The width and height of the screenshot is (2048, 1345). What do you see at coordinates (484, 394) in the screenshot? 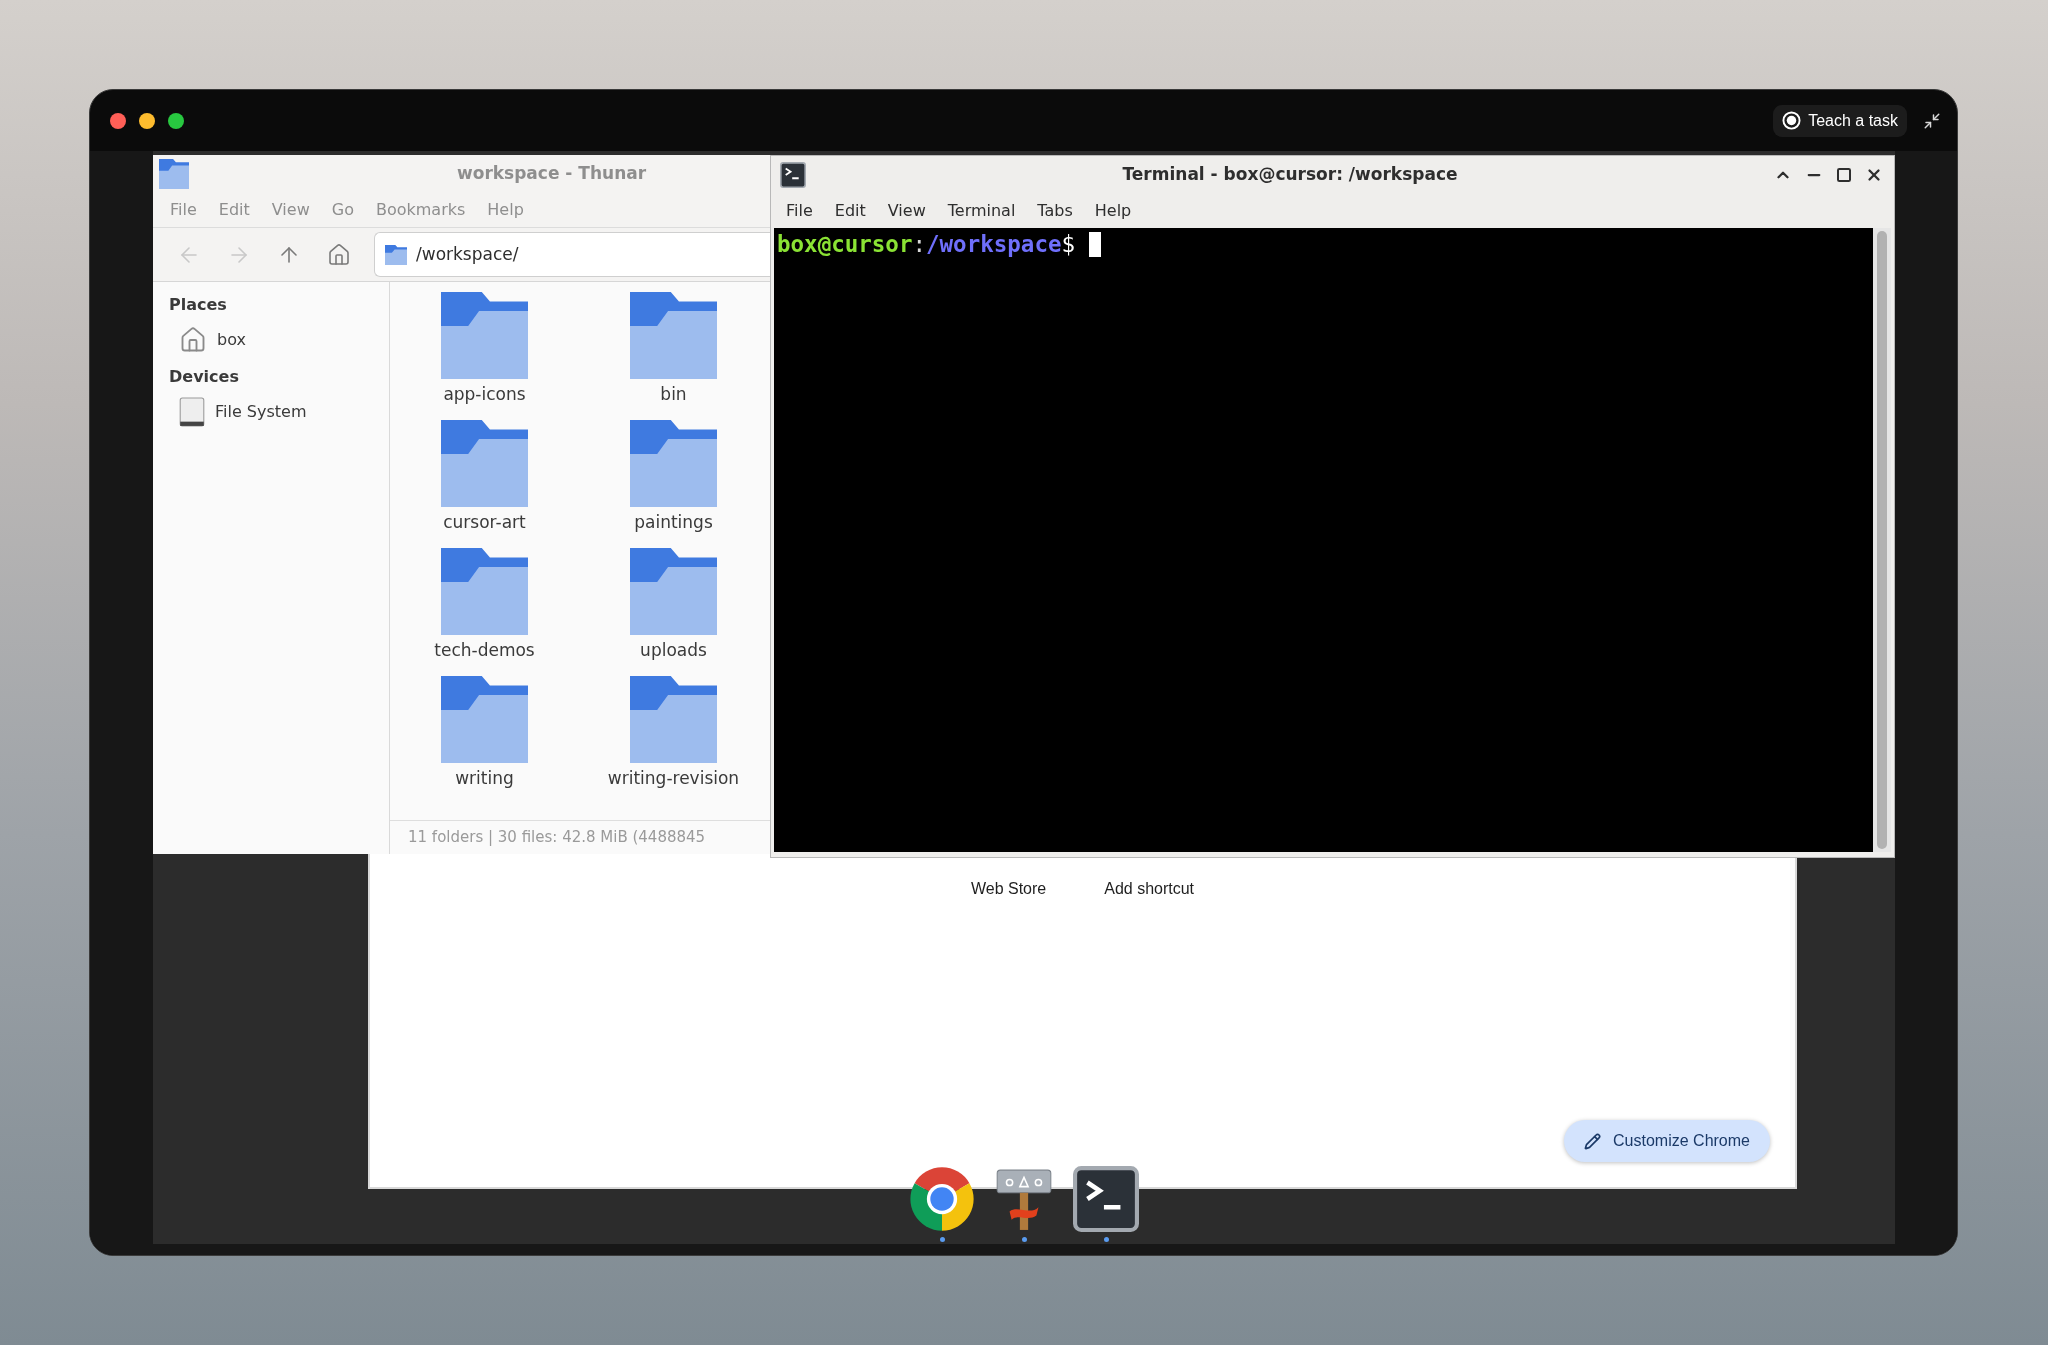
I see `folder-name: app-icons` at bounding box center [484, 394].